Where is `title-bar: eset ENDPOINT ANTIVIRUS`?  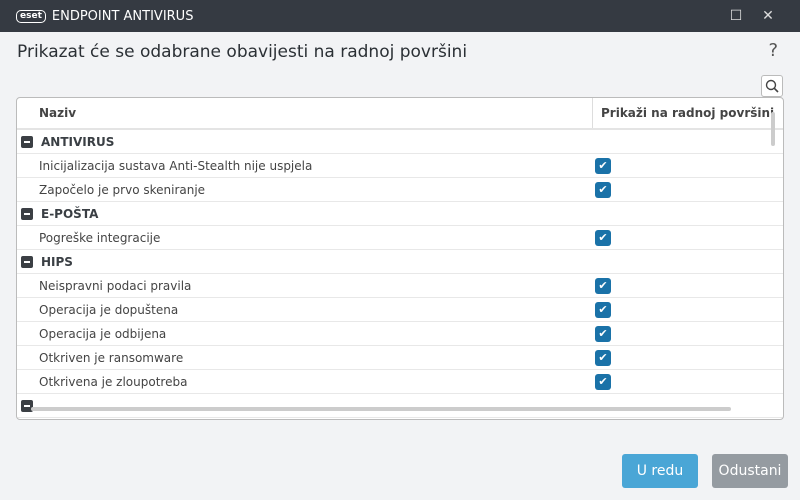
title-bar: eset ENDPOINT ANTIVIRUS is located at coordinates (400, 16).